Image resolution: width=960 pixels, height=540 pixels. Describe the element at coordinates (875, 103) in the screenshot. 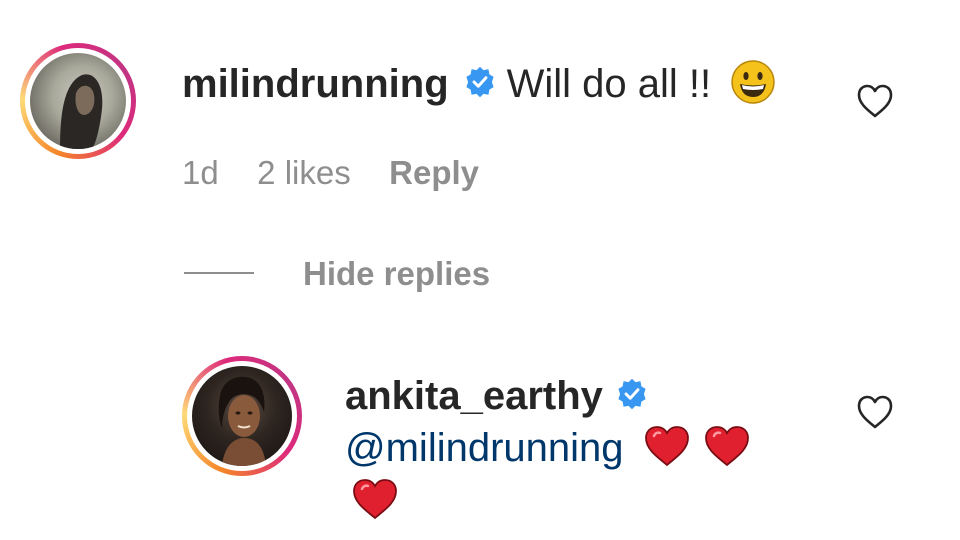

I see `like-comment-heart-icon` at that location.